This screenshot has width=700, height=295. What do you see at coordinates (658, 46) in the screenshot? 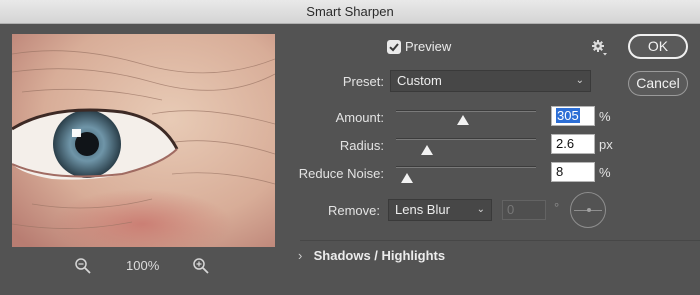
I see `ok-button: OK` at bounding box center [658, 46].